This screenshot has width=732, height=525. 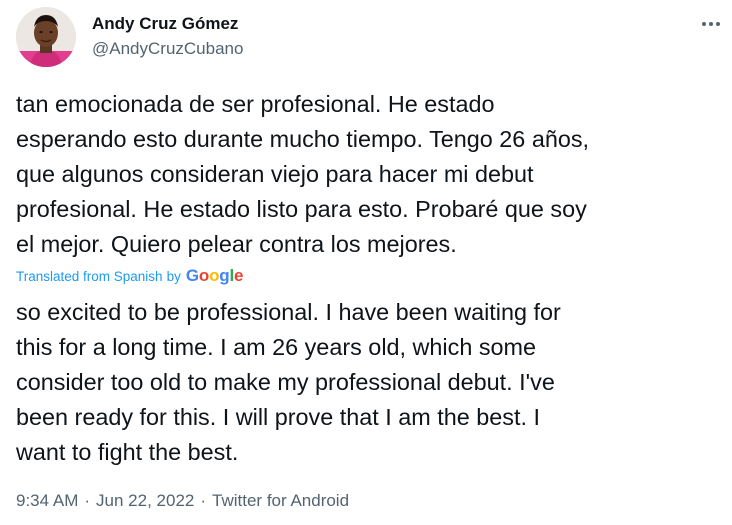 I want to click on tweet-source: Twitter for Android, so click(x=280, y=500).